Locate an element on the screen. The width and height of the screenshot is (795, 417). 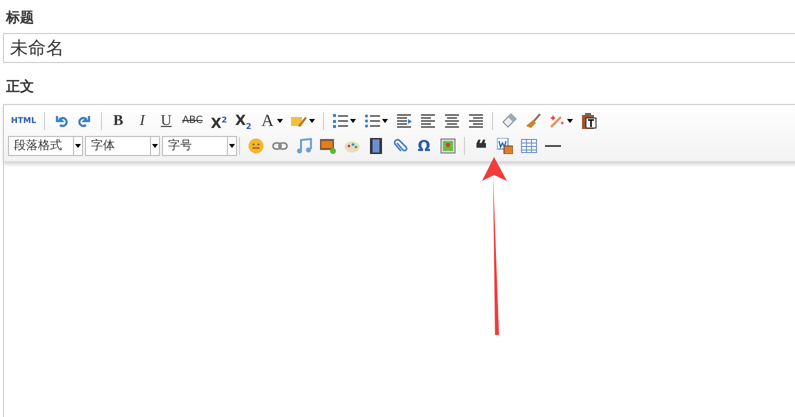
blockquote-button: ❝ is located at coordinates (481, 146).